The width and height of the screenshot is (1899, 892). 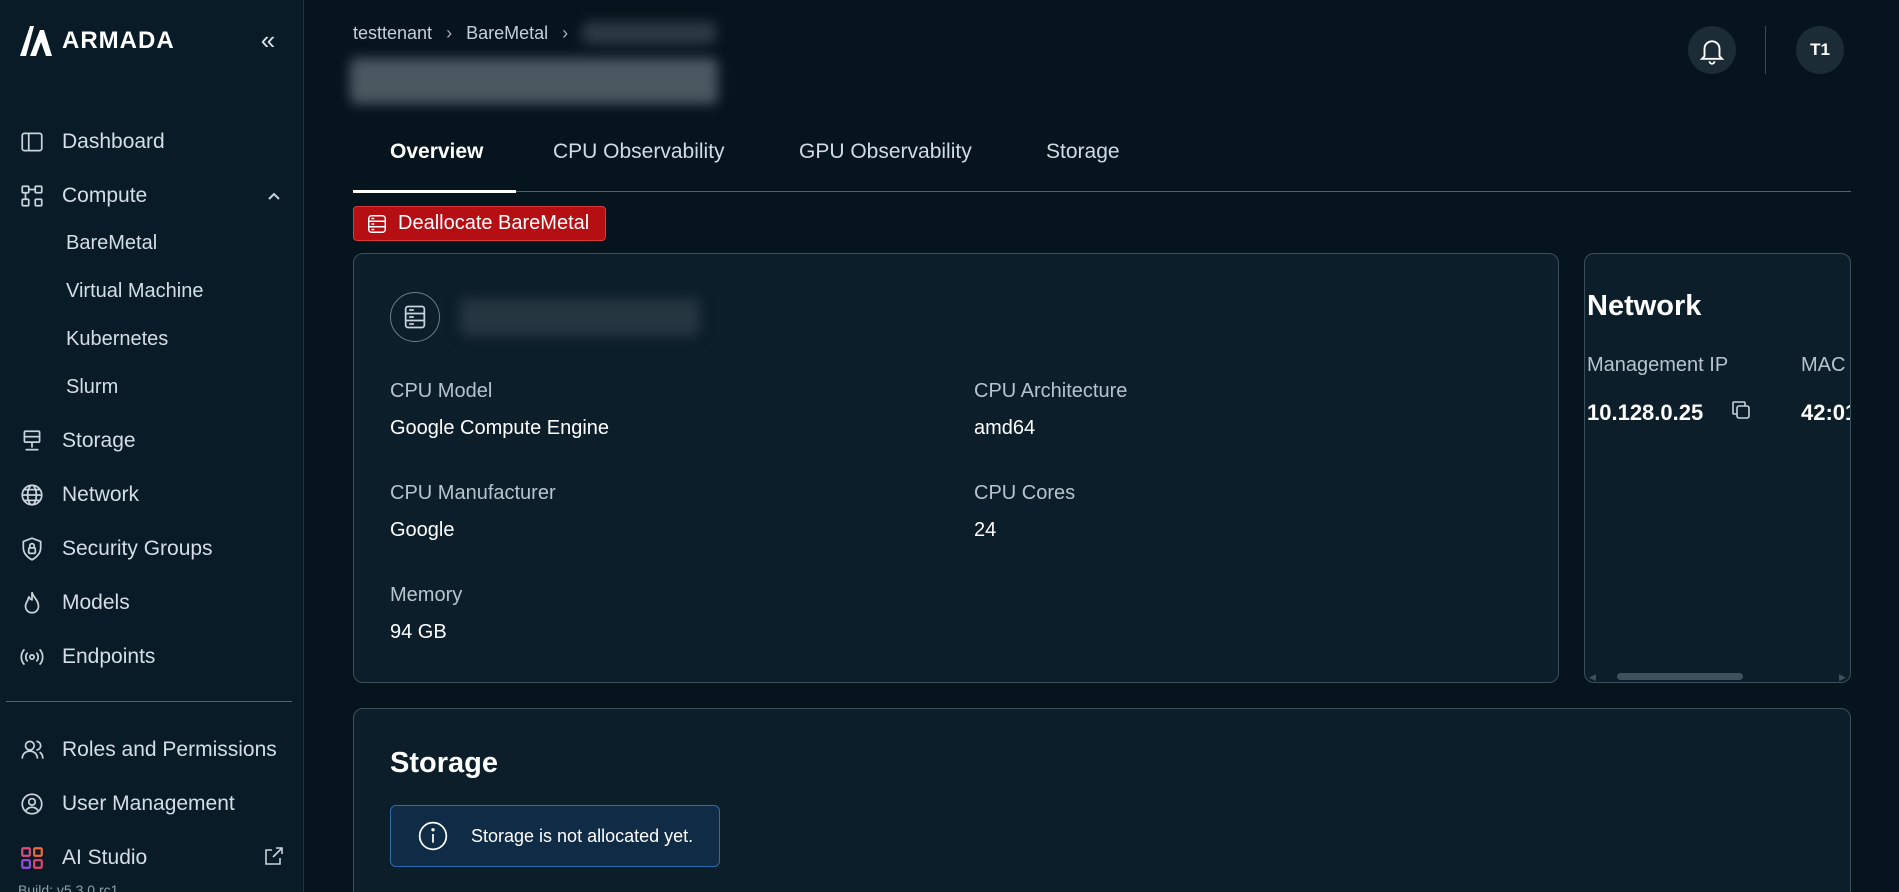 I want to click on cpu-manufacturer-label: CPU Manufacturer, so click(x=473, y=493).